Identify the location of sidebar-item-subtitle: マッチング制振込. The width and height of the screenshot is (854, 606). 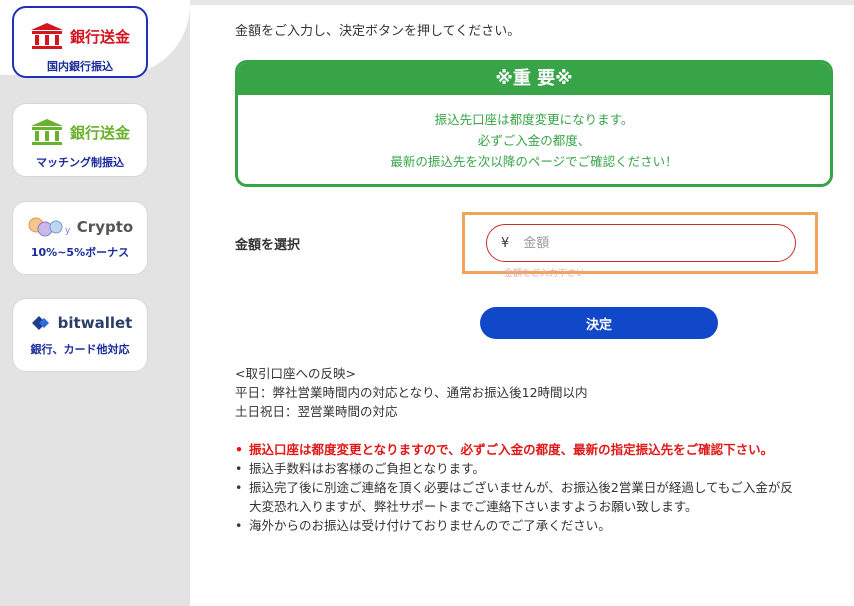
(80, 162).